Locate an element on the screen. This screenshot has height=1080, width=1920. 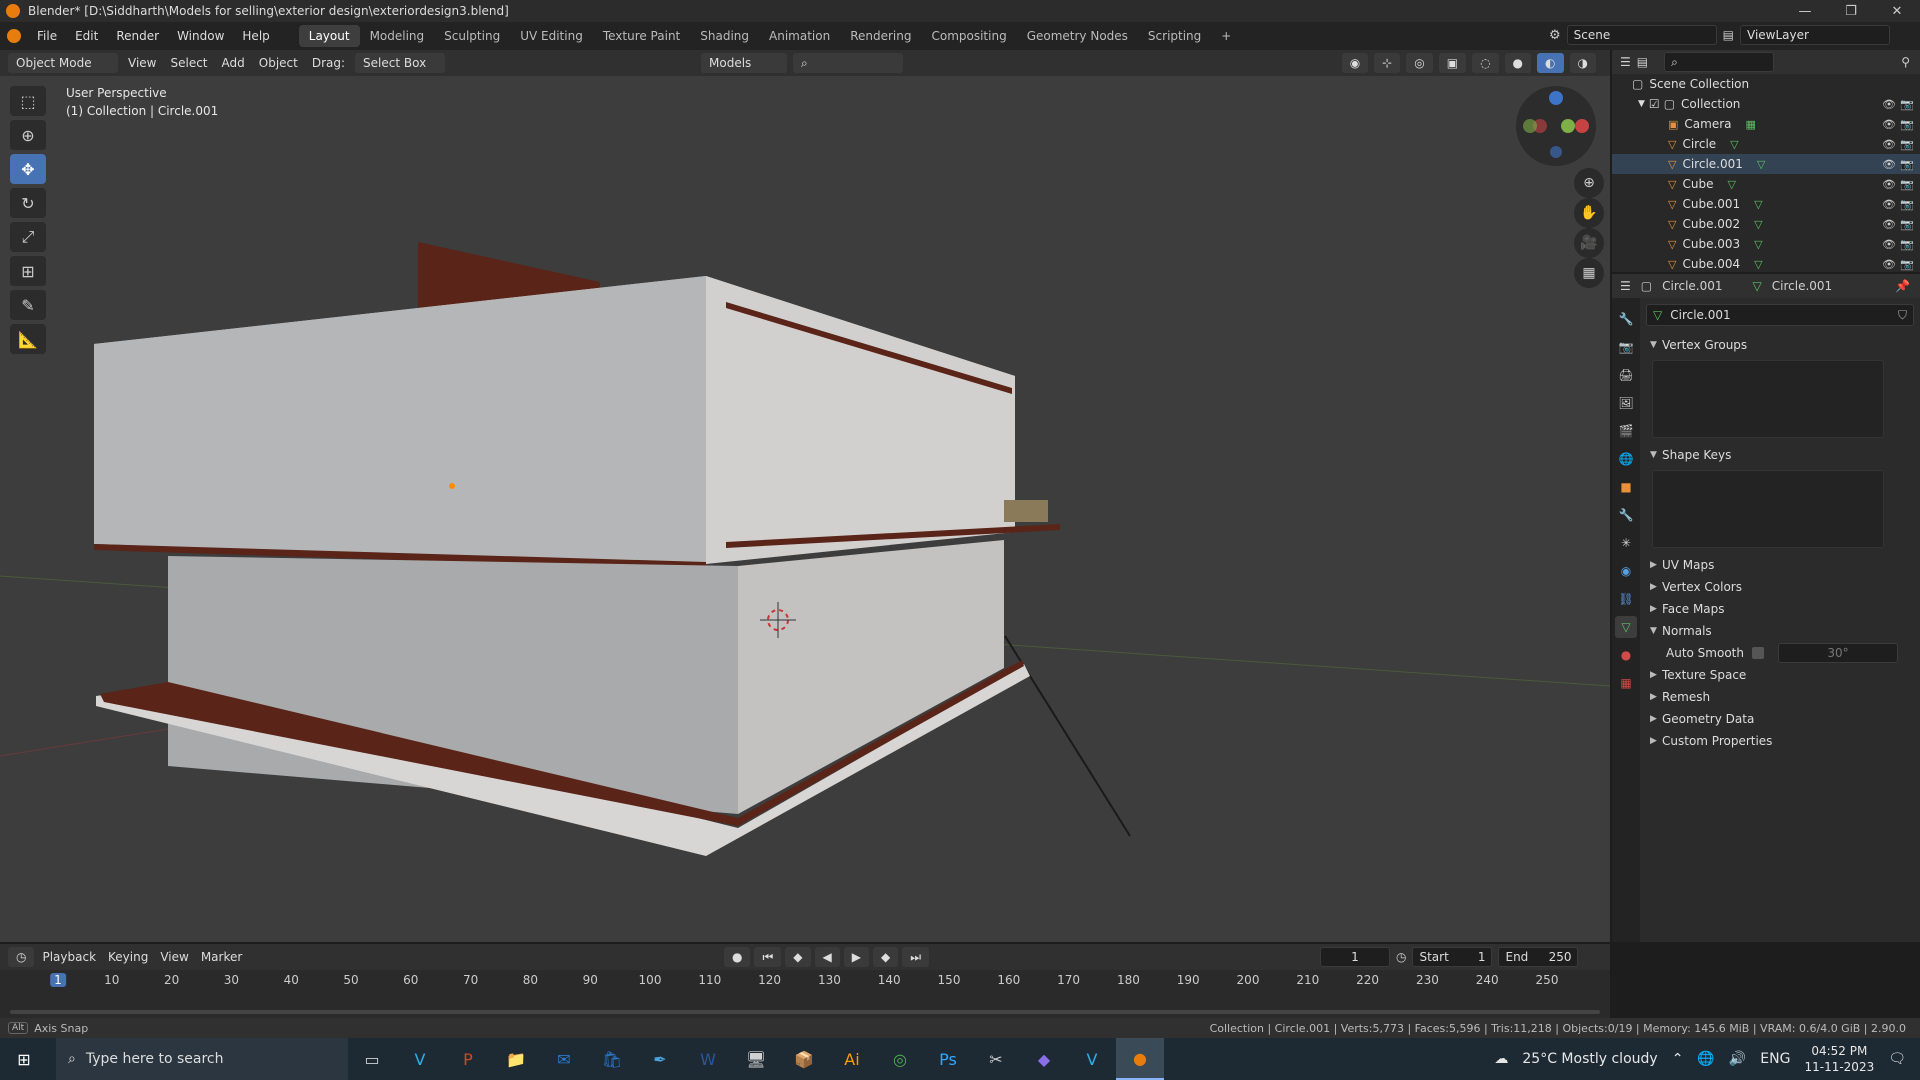
tab-compositing: Compositing is located at coordinates (968, 36).